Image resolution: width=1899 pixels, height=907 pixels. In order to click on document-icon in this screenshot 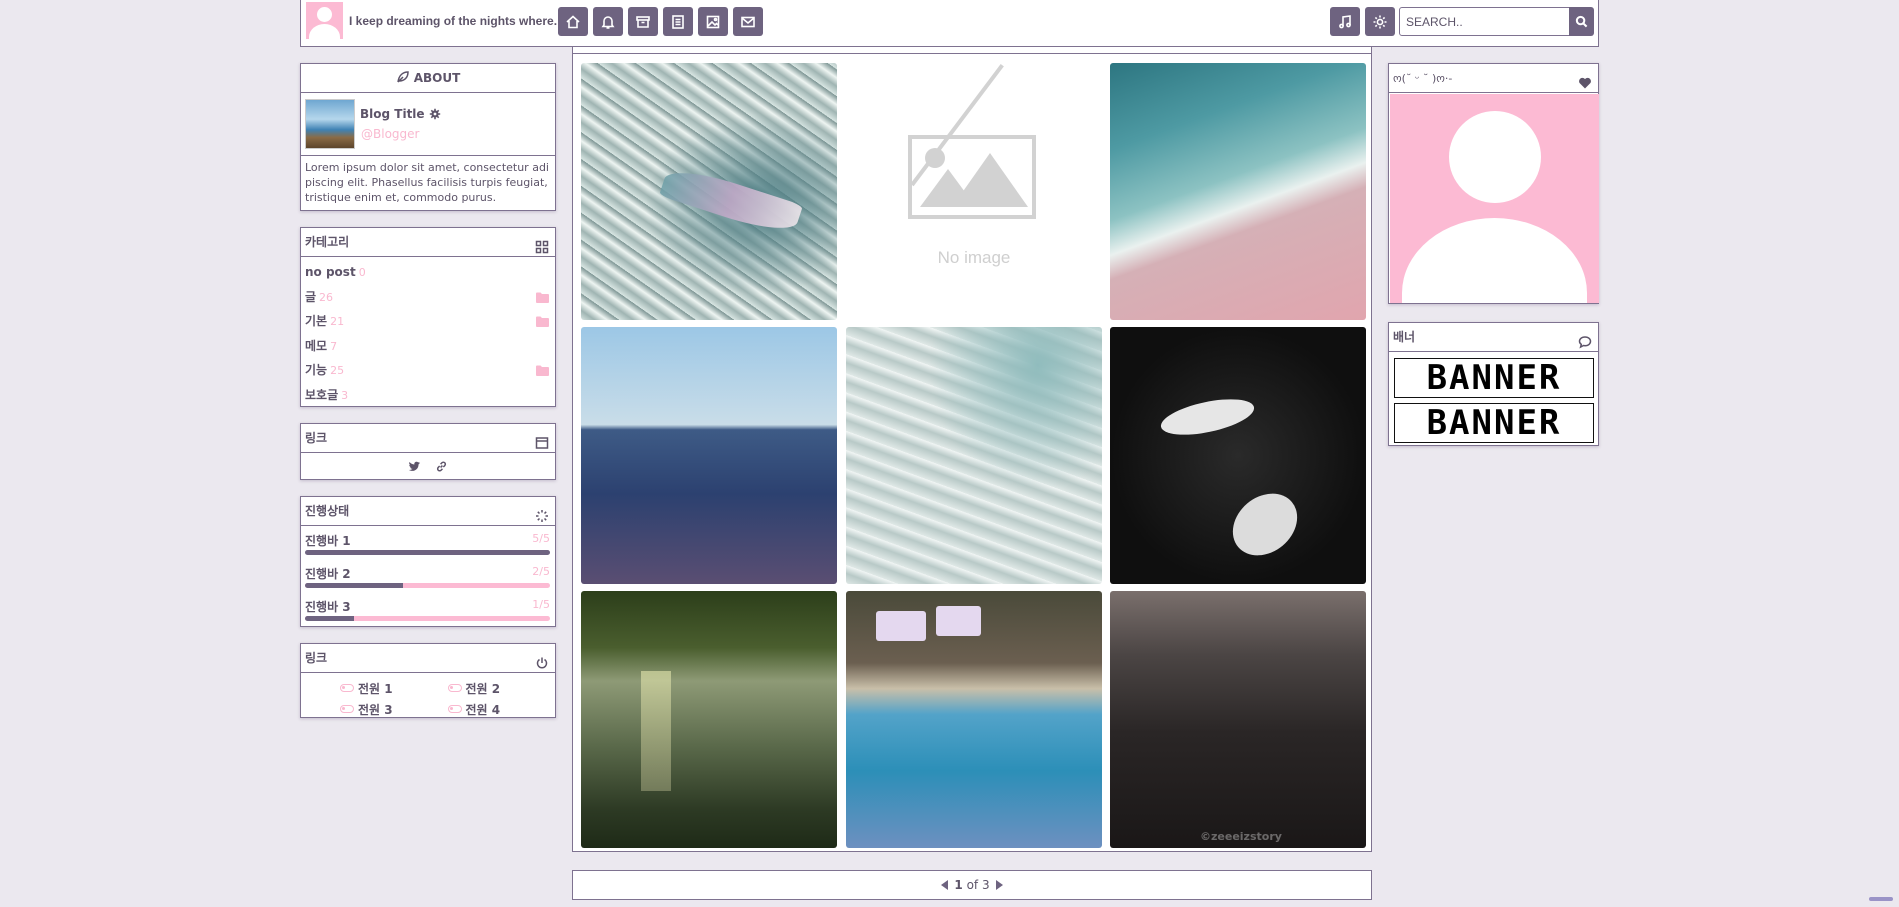, I will do `click(678, 21)`.